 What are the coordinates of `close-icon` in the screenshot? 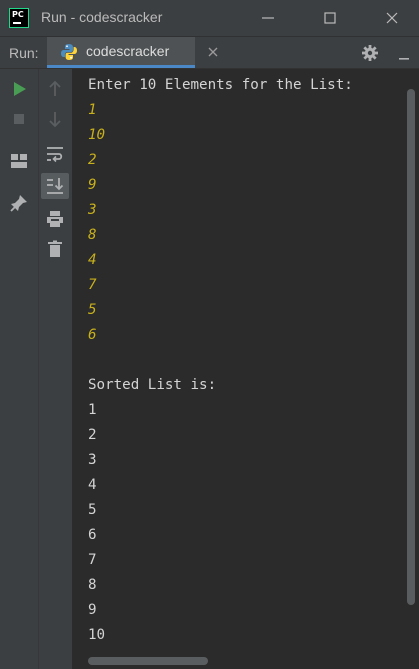 It's located at (392, 18).